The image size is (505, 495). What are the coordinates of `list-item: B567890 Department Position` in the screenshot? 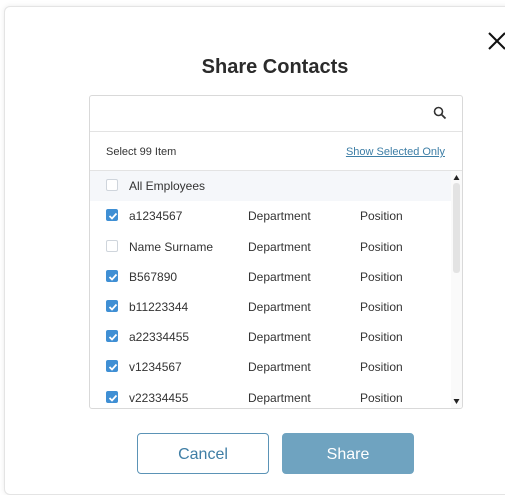 It's located at (270, 277).